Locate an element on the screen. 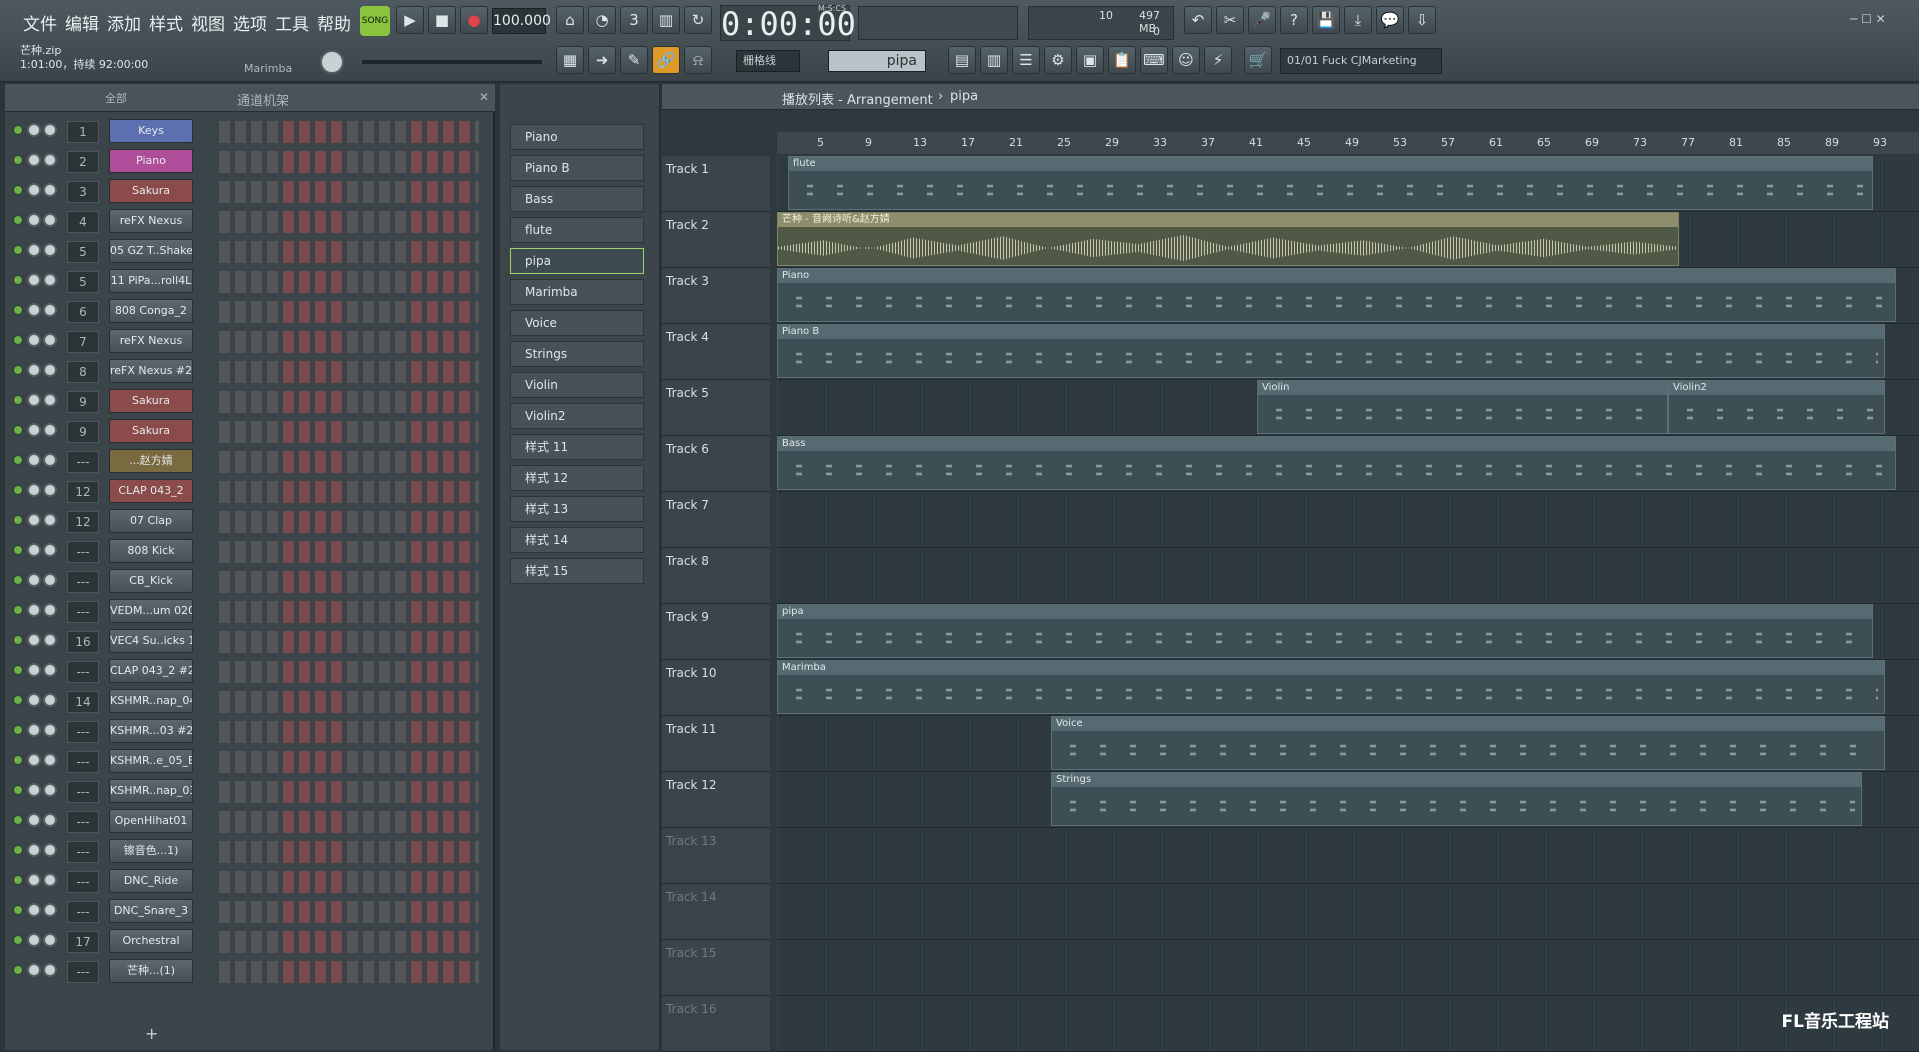 This screenshot has height=1052, width=1919. track-lane: Bass is located at coordinates (1348, 464).